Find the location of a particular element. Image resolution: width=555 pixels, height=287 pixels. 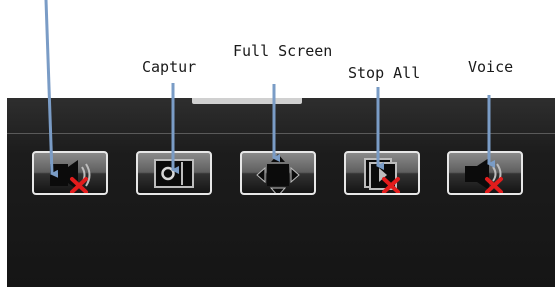

callout-full-screen: Full Screen is located at coordinates (283, 51).